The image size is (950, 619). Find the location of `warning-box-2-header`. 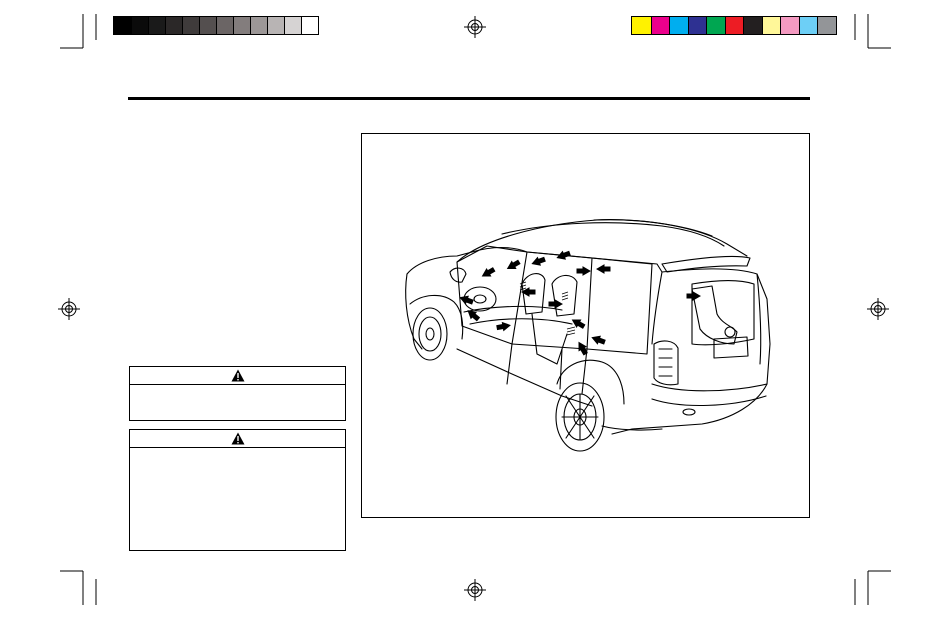

warning-box-2-header is located at coordinates (237, 439).